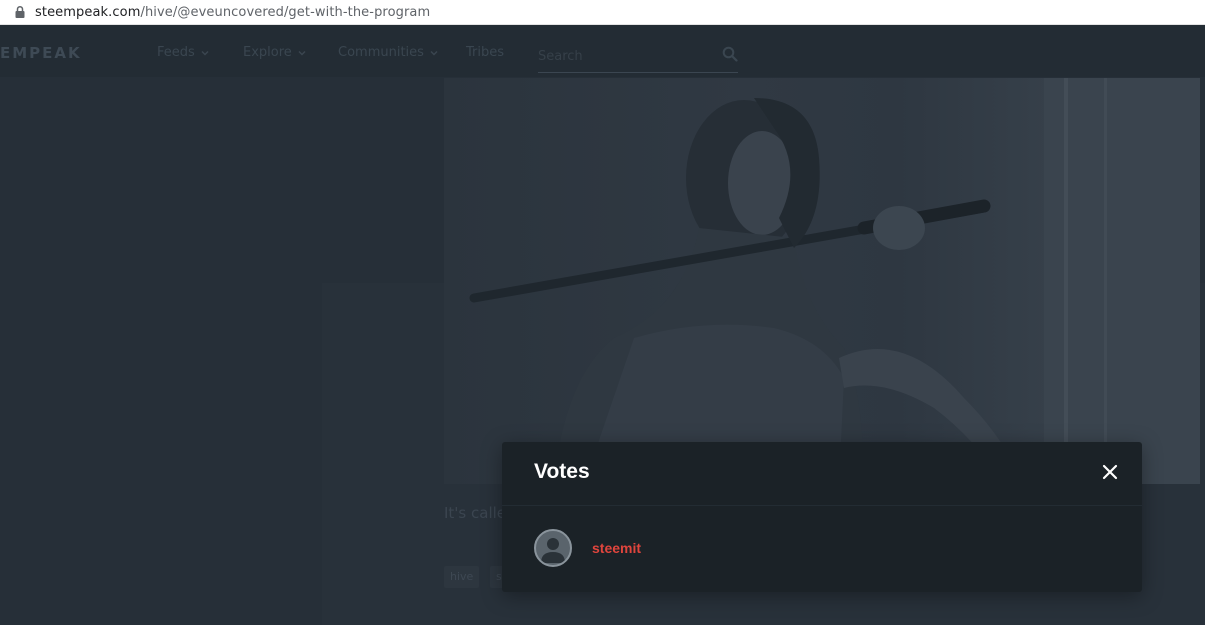 The height and width of the screenshot is (625, 1205). Describe the element at coordinates (822, 517) in the screenshot. I see `votes-modal: Votes steemit` at that location.